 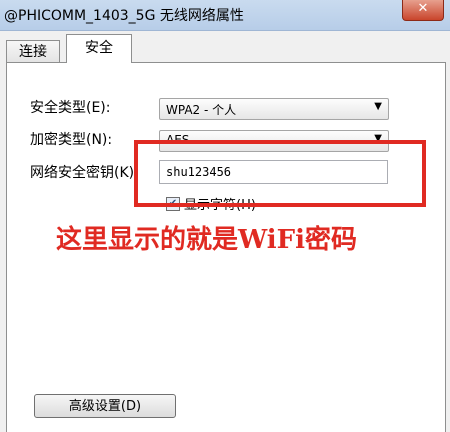 I want to click on tab-security: 安全, so click(x=99, y=48).